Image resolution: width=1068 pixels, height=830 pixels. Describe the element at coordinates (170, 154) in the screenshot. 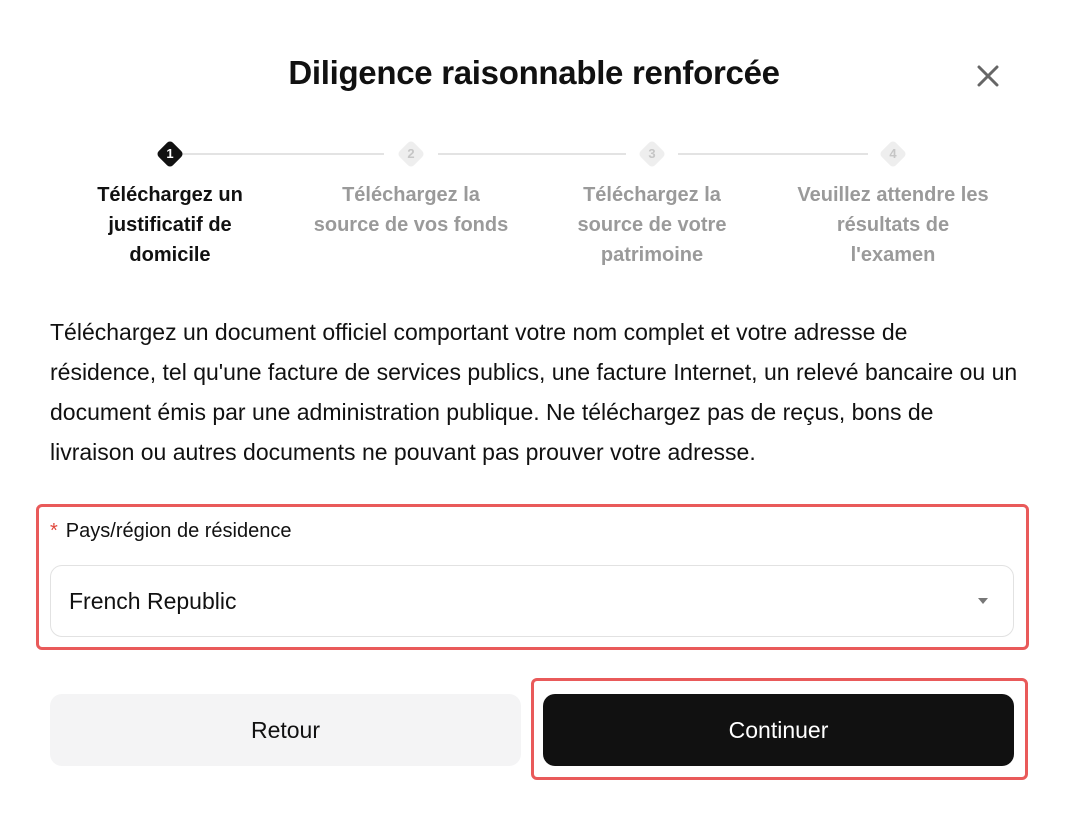

I see `step-marker: 1` at that location.